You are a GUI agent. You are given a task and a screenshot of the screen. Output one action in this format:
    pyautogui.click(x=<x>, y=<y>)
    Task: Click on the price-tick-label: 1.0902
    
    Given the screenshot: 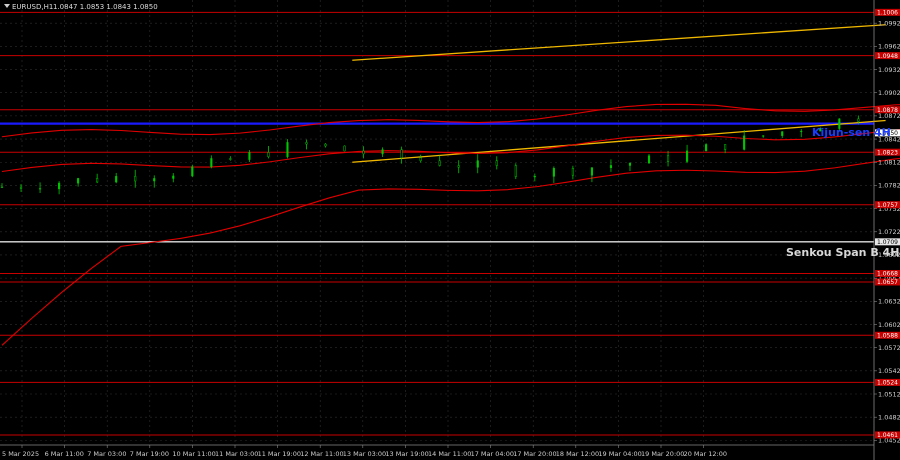 What is the action you would take?
    pyautogui.click(x=889, y=93)
    